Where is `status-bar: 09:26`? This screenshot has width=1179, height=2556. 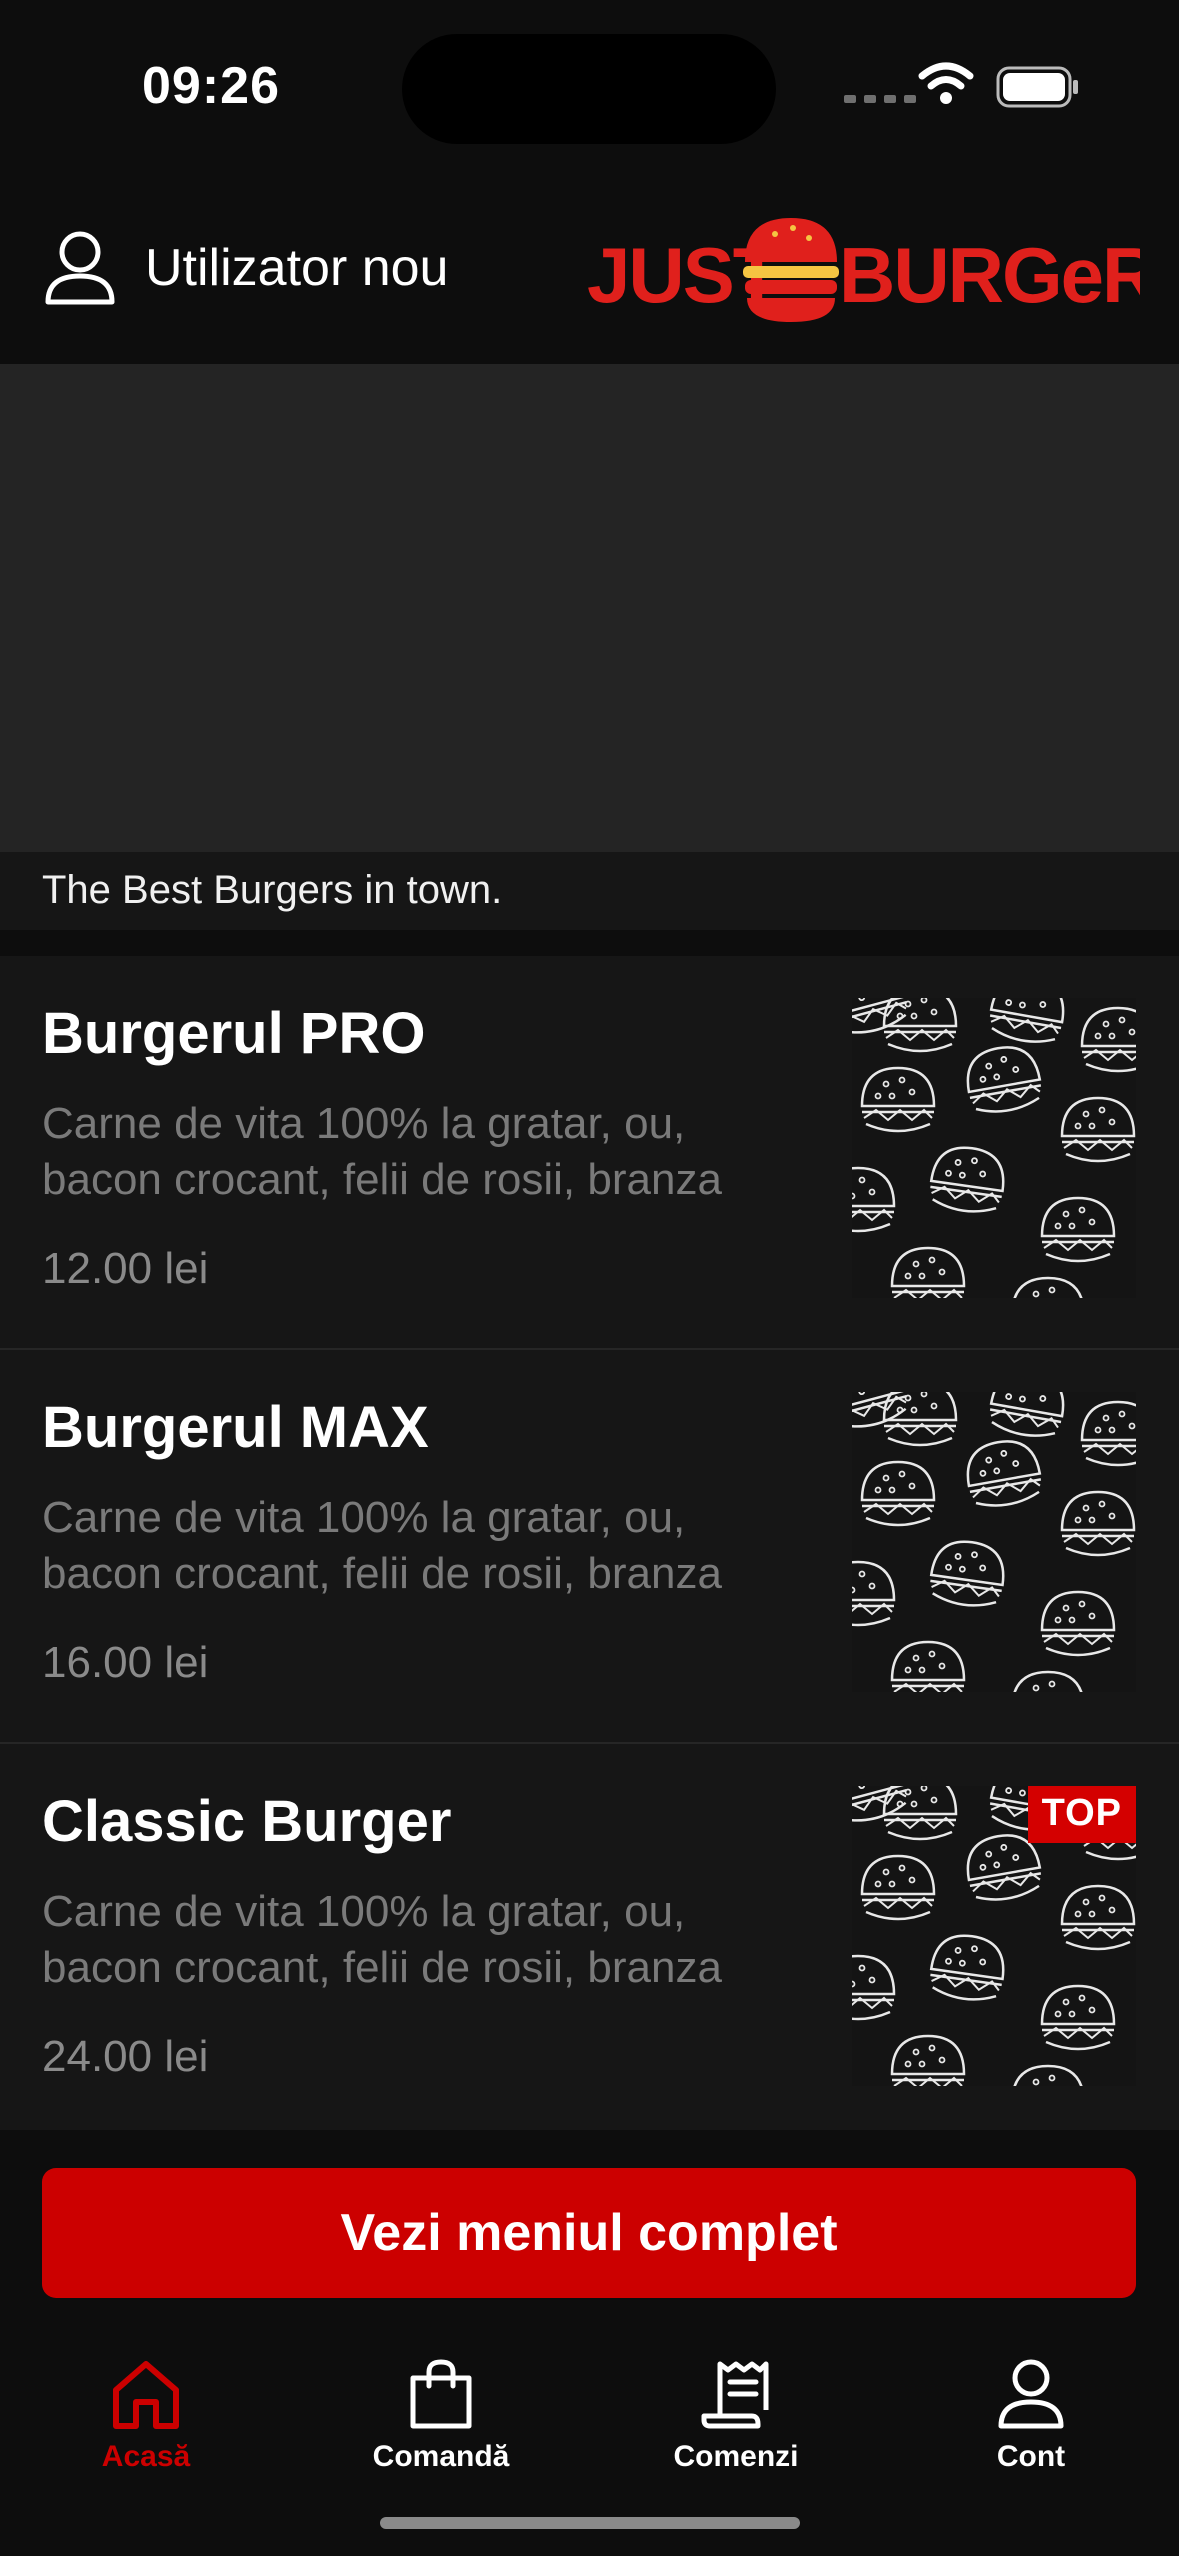 status-bar: 09:26 is located at coordinates (589, 90).